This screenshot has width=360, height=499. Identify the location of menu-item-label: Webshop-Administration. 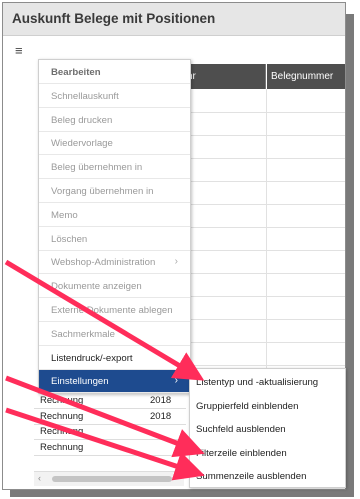
(103, 263).